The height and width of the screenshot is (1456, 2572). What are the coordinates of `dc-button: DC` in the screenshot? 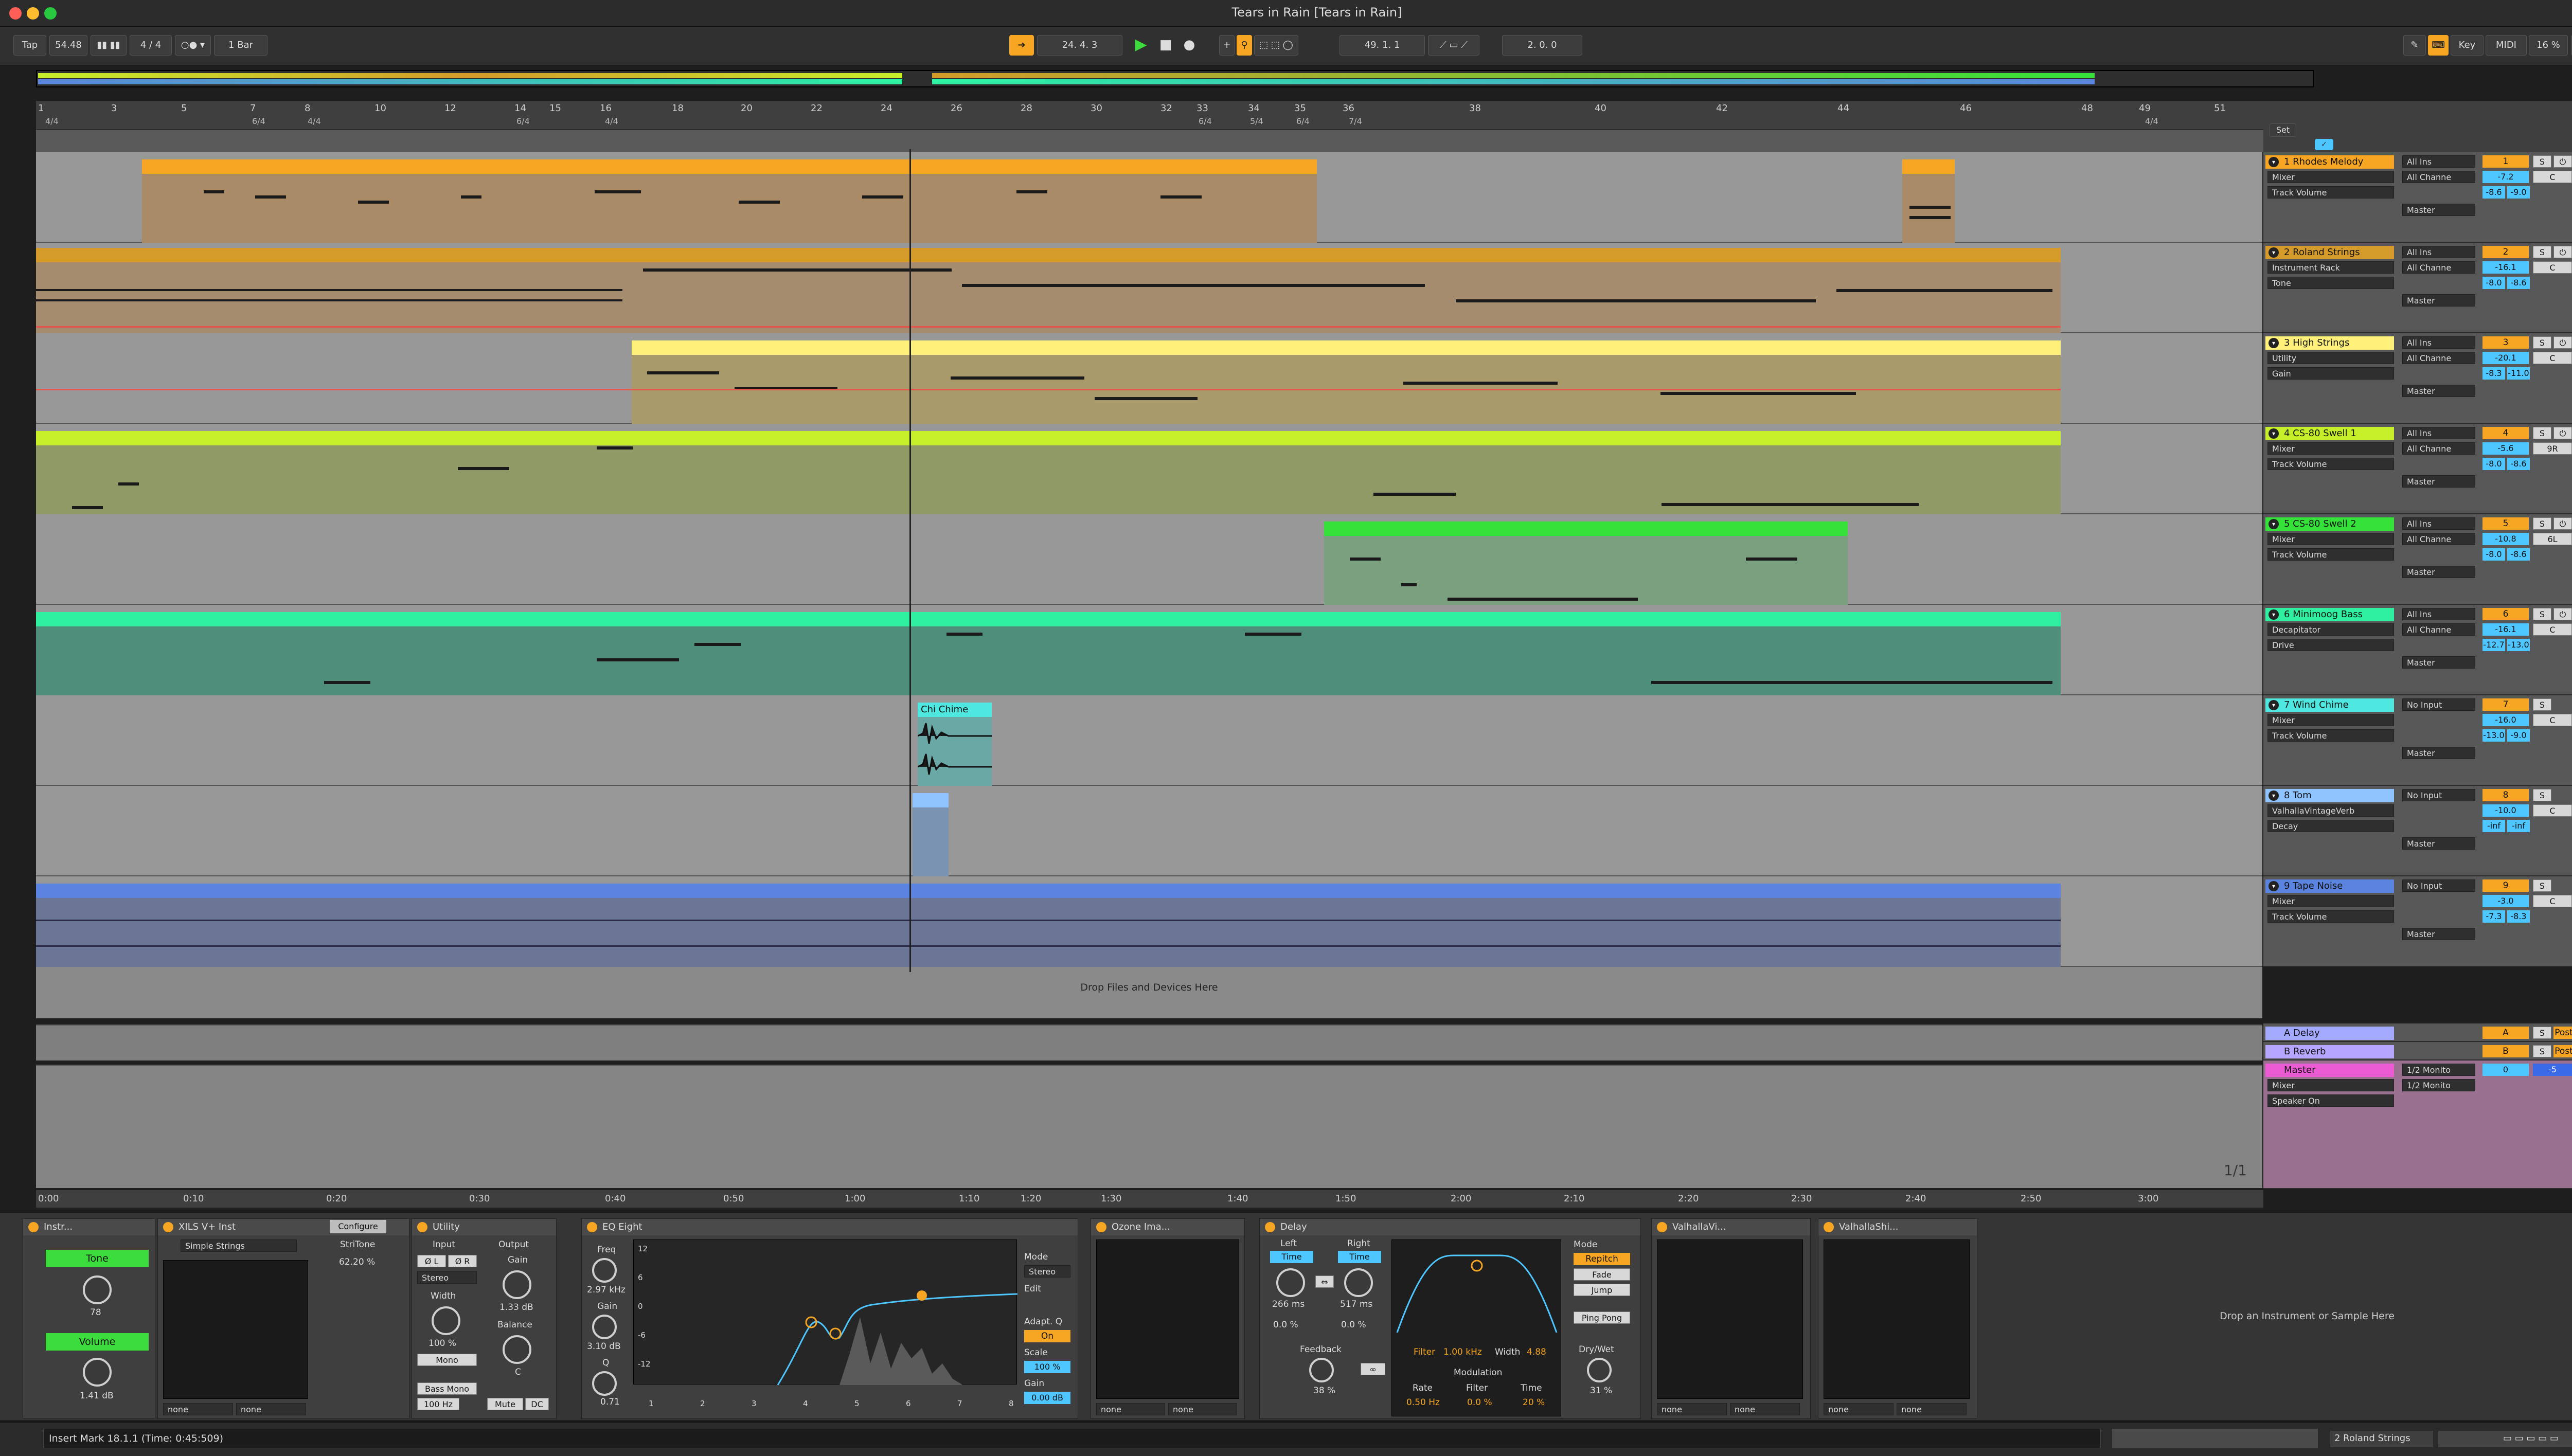 It's located at (537, 1404).